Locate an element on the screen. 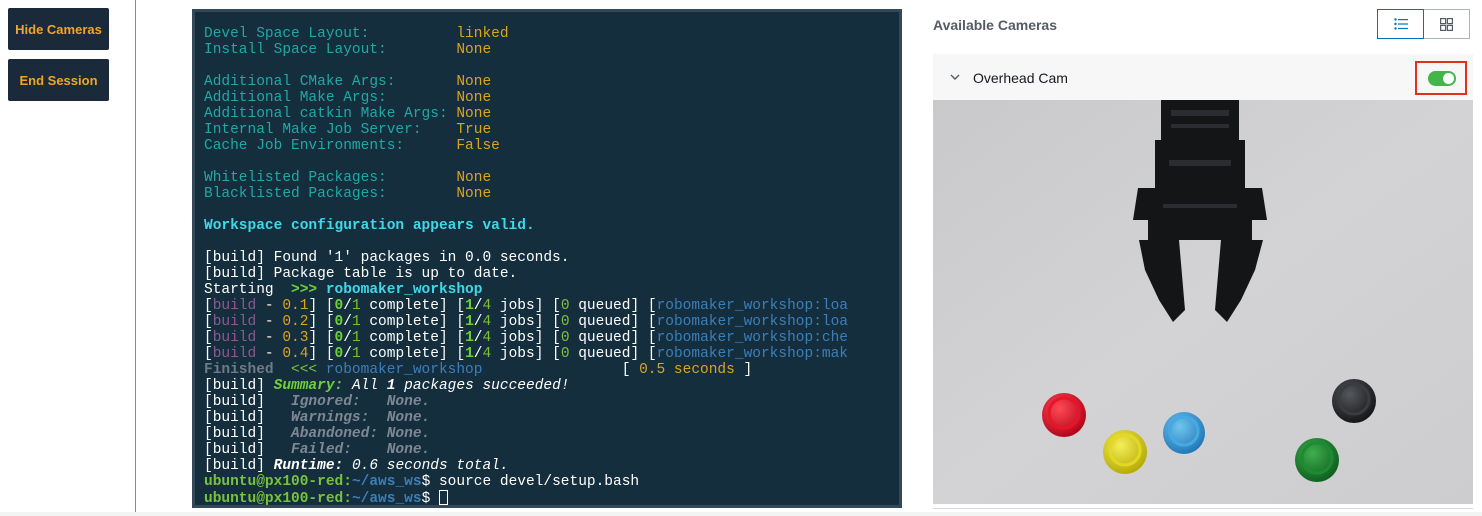  config-value: linked is located at coordinates (482, 34).